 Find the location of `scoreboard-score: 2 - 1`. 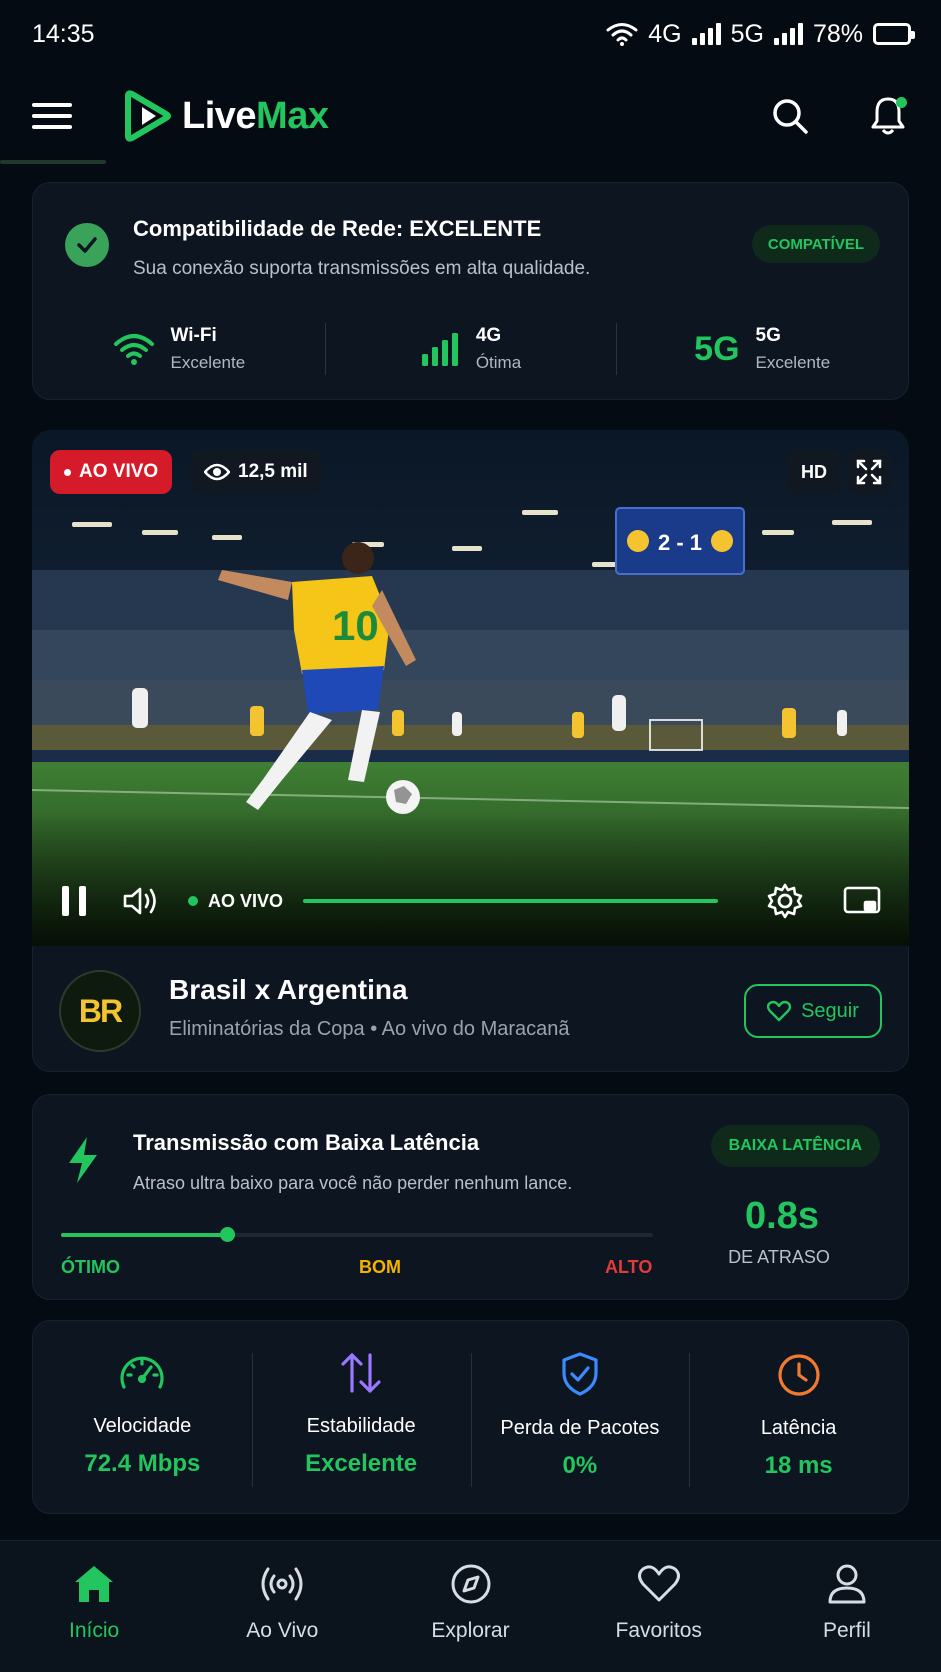

scoreboard-score: 2 - 1 is located at coordinates (680, 542).